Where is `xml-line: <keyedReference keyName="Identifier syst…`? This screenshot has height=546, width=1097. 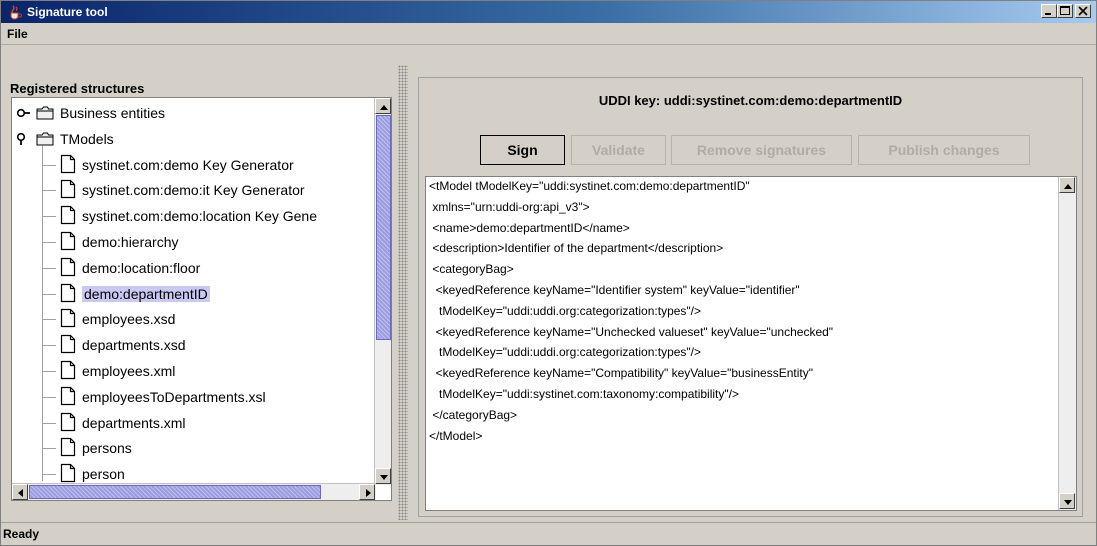
xml-line: <keyedReference keyName="Identifier syst… is located at coordinates (614, 290).